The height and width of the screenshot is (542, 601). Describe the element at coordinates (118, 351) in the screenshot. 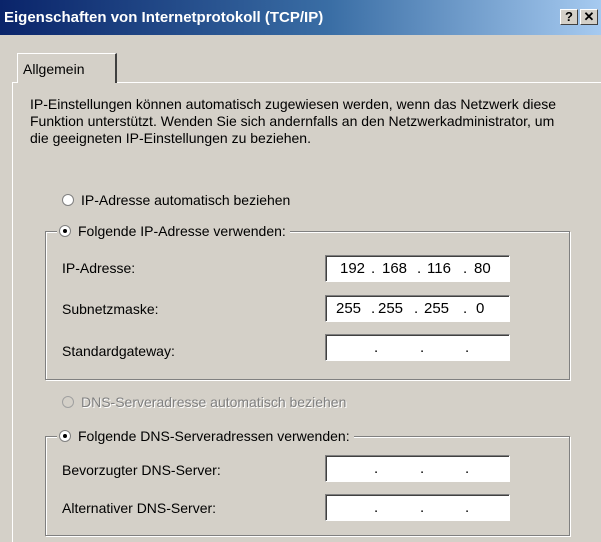

I see `default-gateway-label: Standardgateway:` at that location.